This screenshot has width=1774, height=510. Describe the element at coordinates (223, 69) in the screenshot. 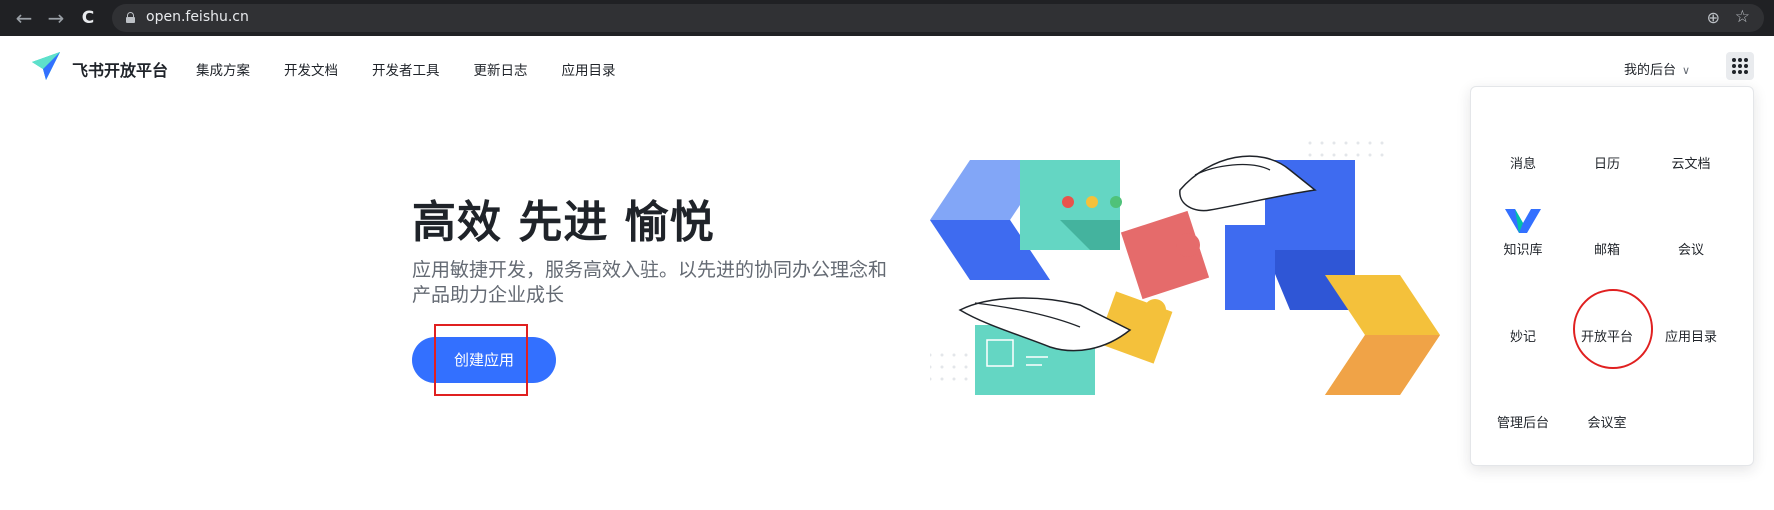

I see `nav-item-solutions: 集成方案` at that location.